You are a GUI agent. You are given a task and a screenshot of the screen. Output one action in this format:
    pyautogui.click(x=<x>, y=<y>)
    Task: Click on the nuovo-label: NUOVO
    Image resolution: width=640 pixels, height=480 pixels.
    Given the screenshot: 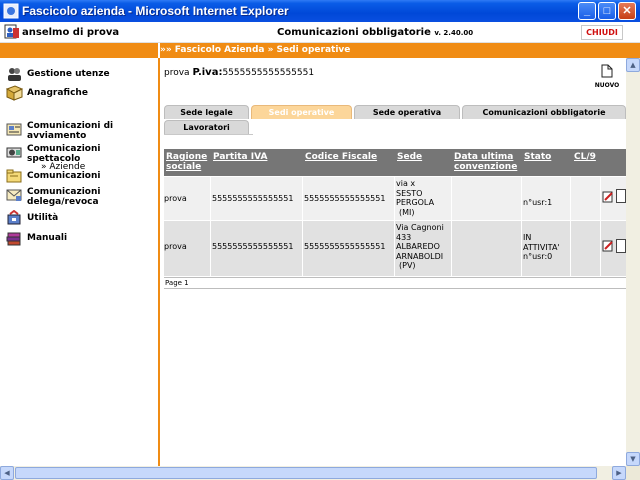 What is the action you would take?
    pyautogui.click(x=607, y=85)
    